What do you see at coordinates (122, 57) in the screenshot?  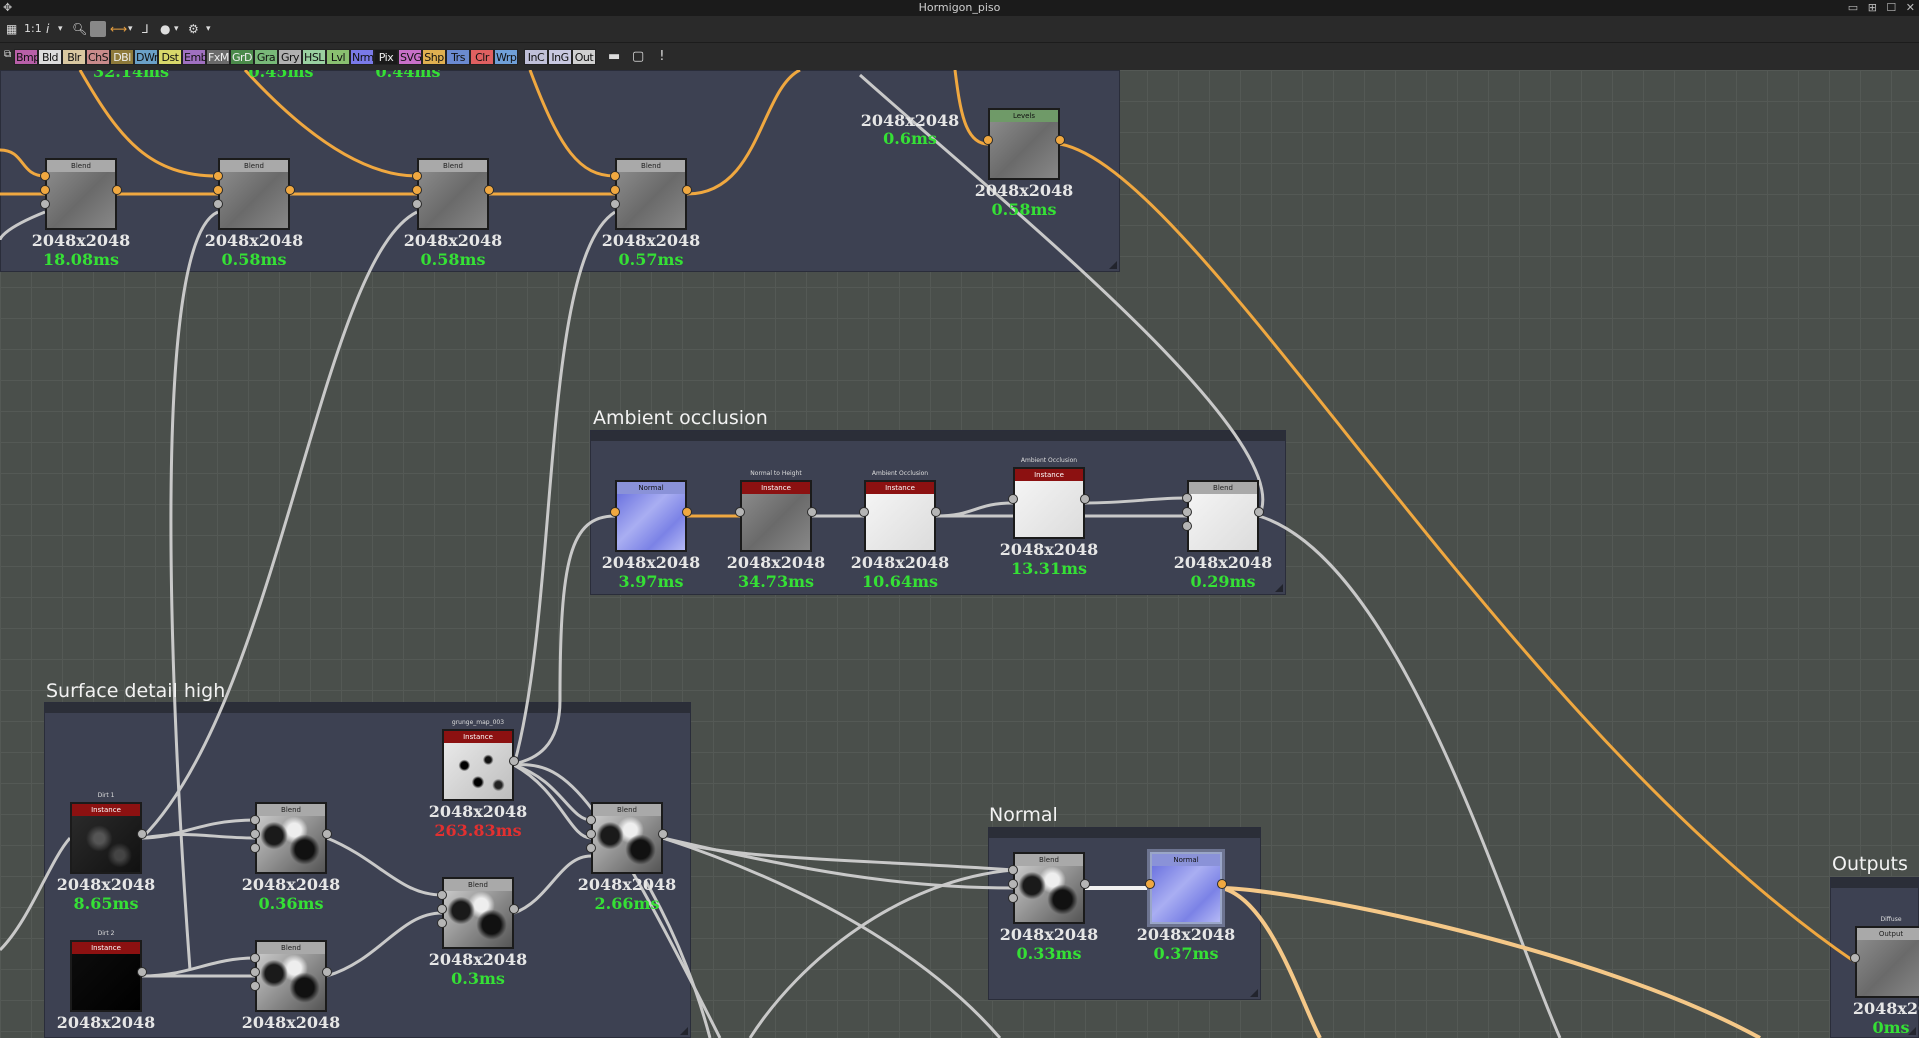 I see `filter-dbl-button: DBl` at bounding box center [122, 57].